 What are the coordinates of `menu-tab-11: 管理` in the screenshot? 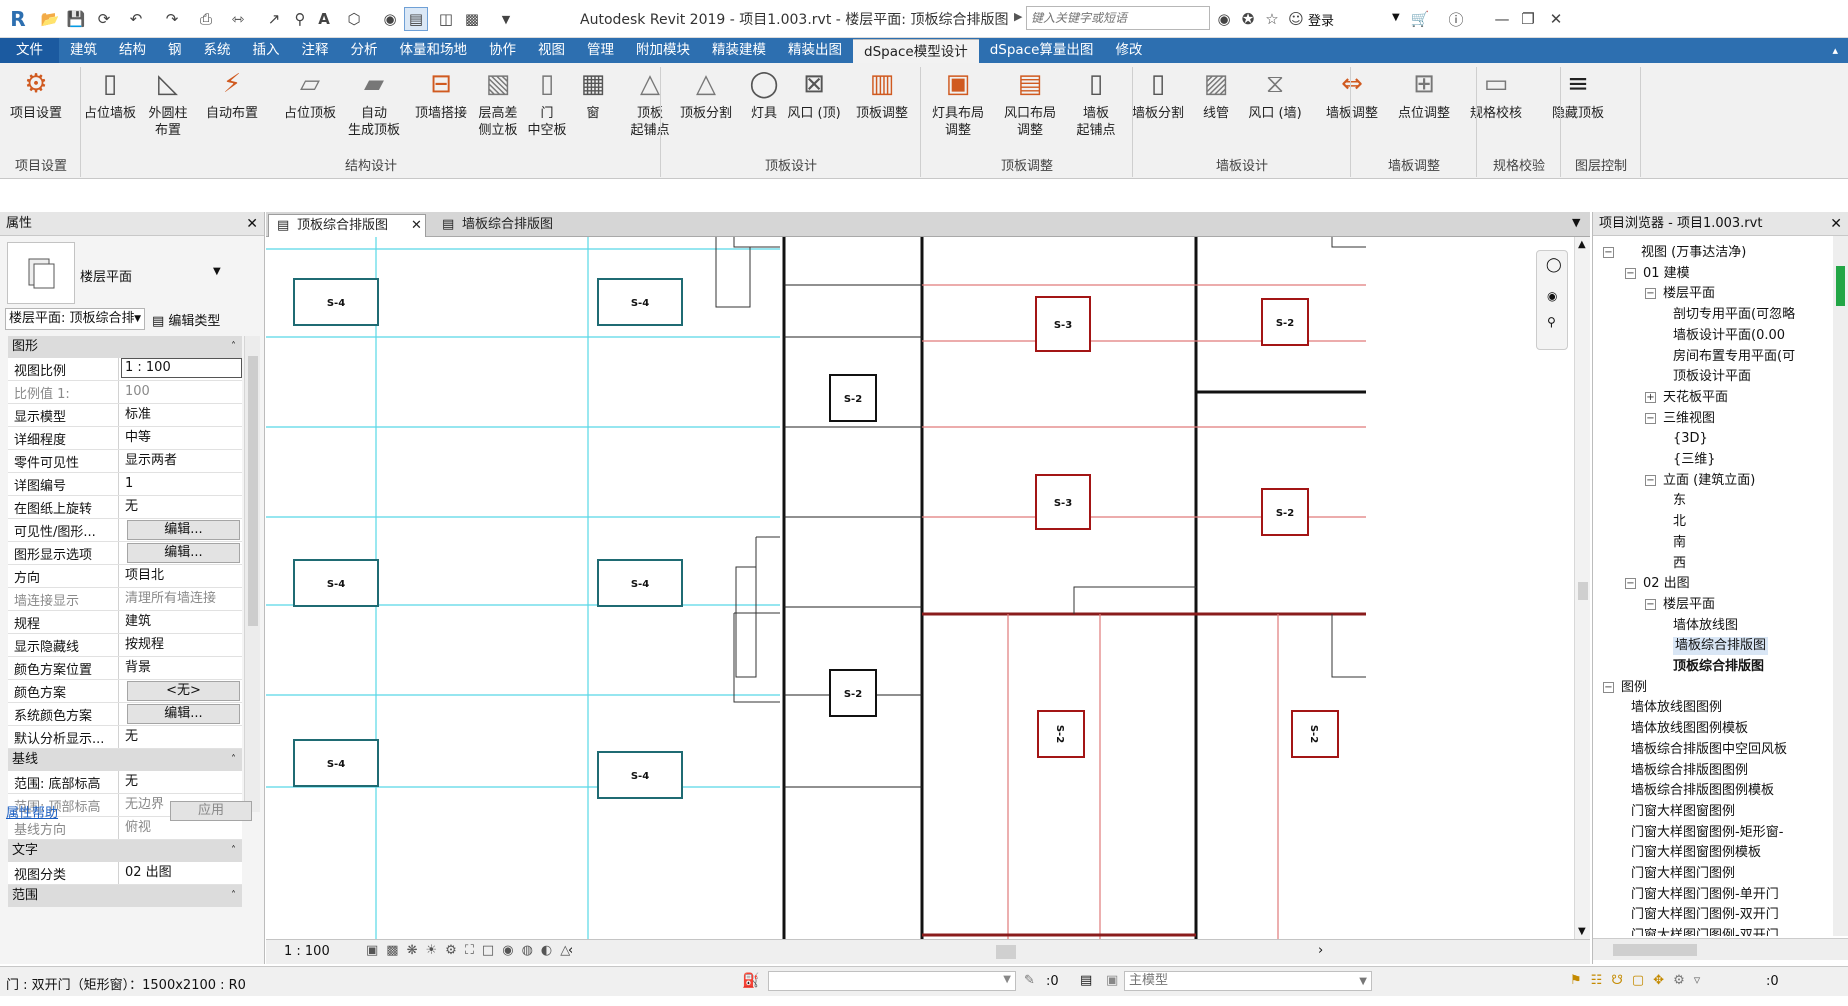 It's located at (600, 50).